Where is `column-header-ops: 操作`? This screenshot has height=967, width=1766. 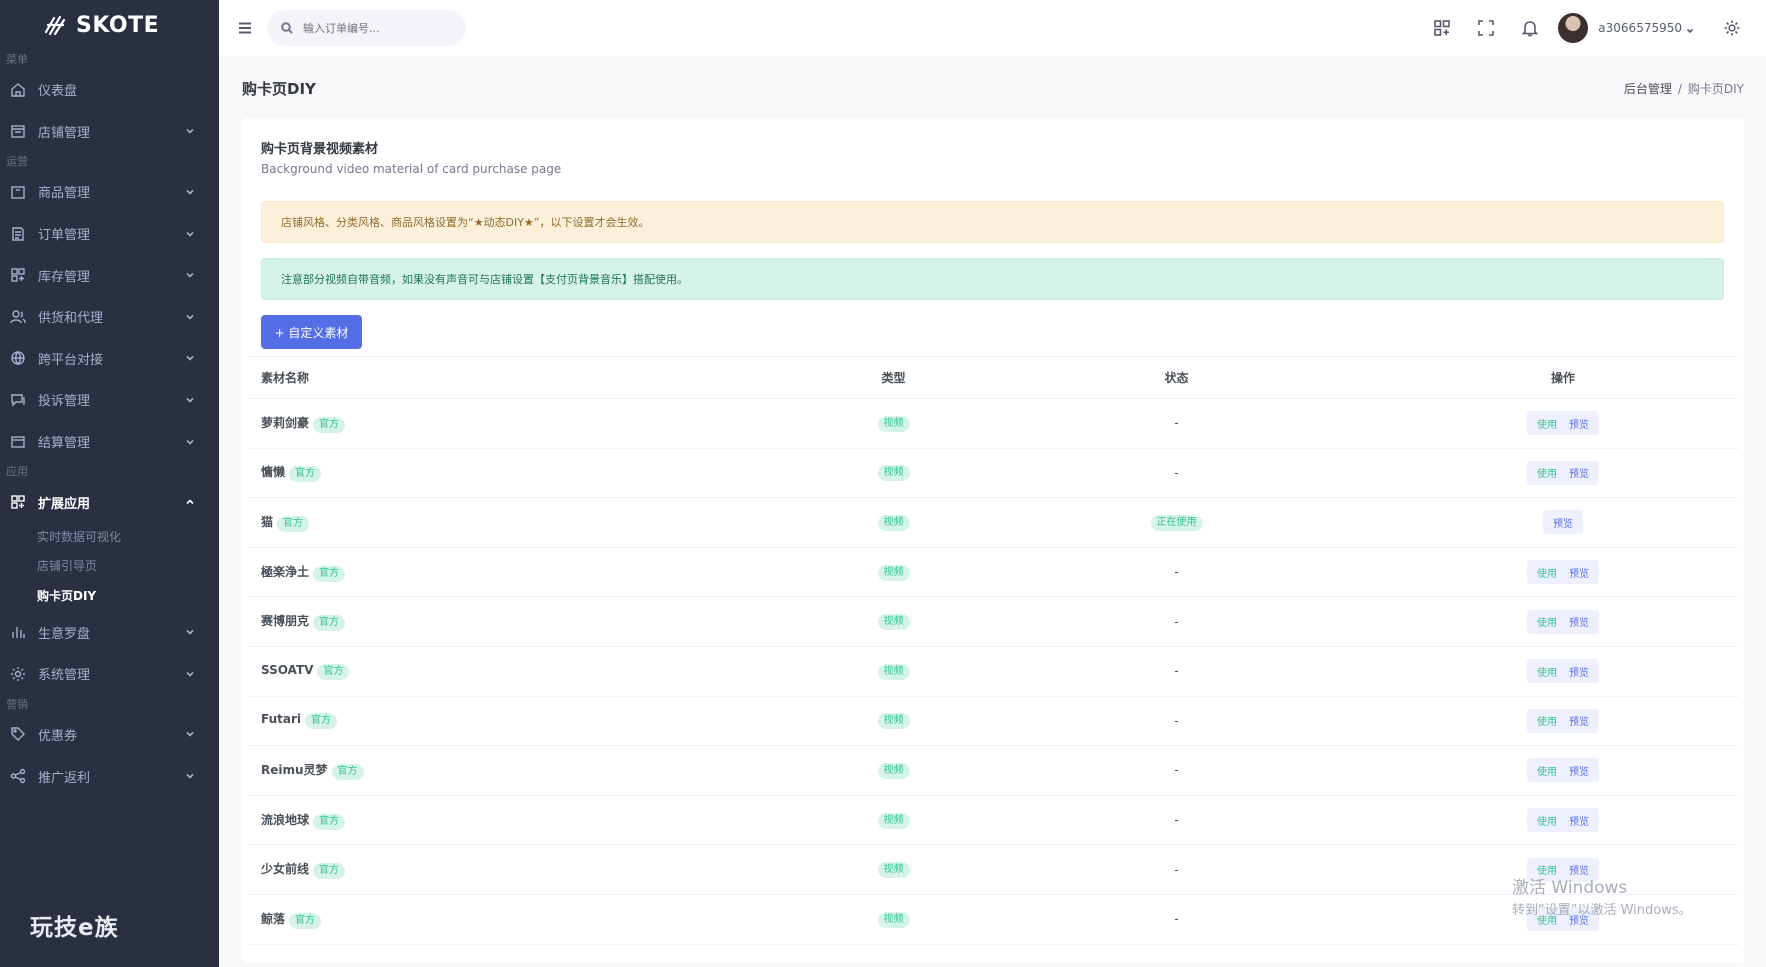 column-header-ops: 操作 is located at coordinates (1563, 377).